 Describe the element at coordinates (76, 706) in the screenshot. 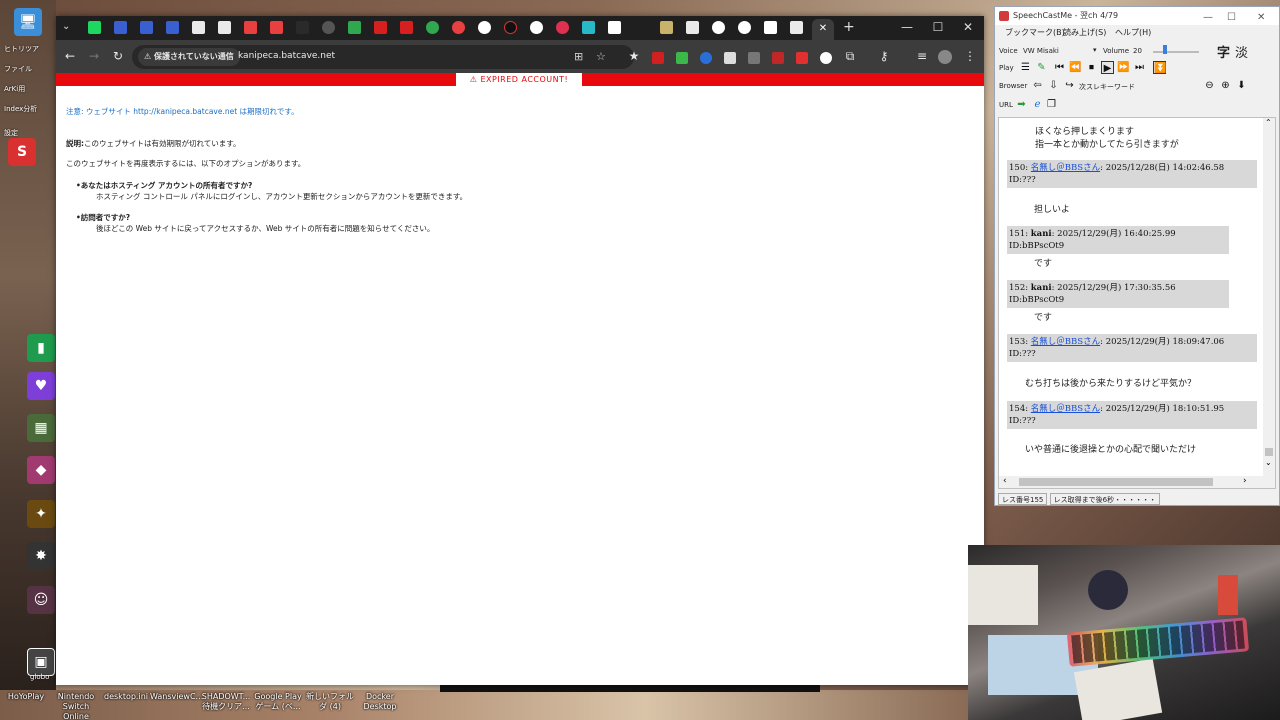

I see `shortcut-nintendo: Nintendo Switch Online` at that location.